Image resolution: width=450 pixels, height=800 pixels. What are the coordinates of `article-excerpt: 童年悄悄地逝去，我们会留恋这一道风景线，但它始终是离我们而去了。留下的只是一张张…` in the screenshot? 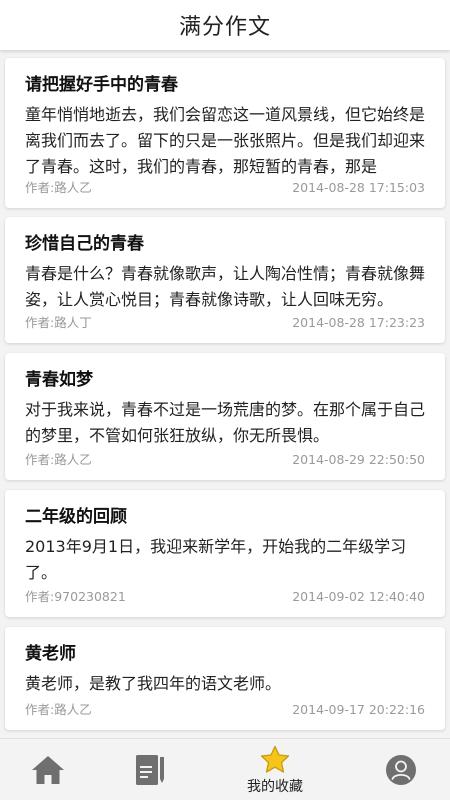 It's located at (225, 140).